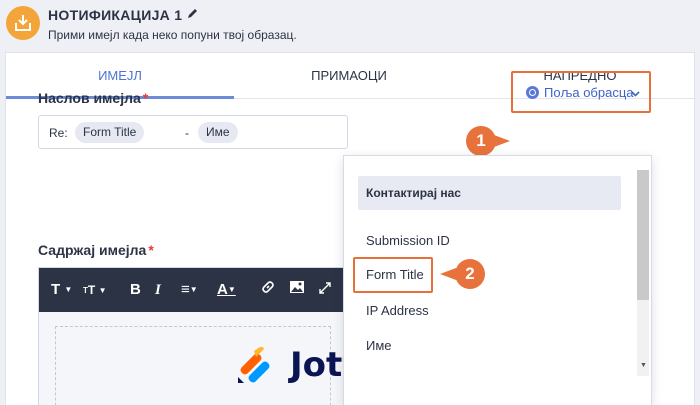  Describe the element at coordinates (135, 290) in the screenshot. I see `bold-button: B` at that location.